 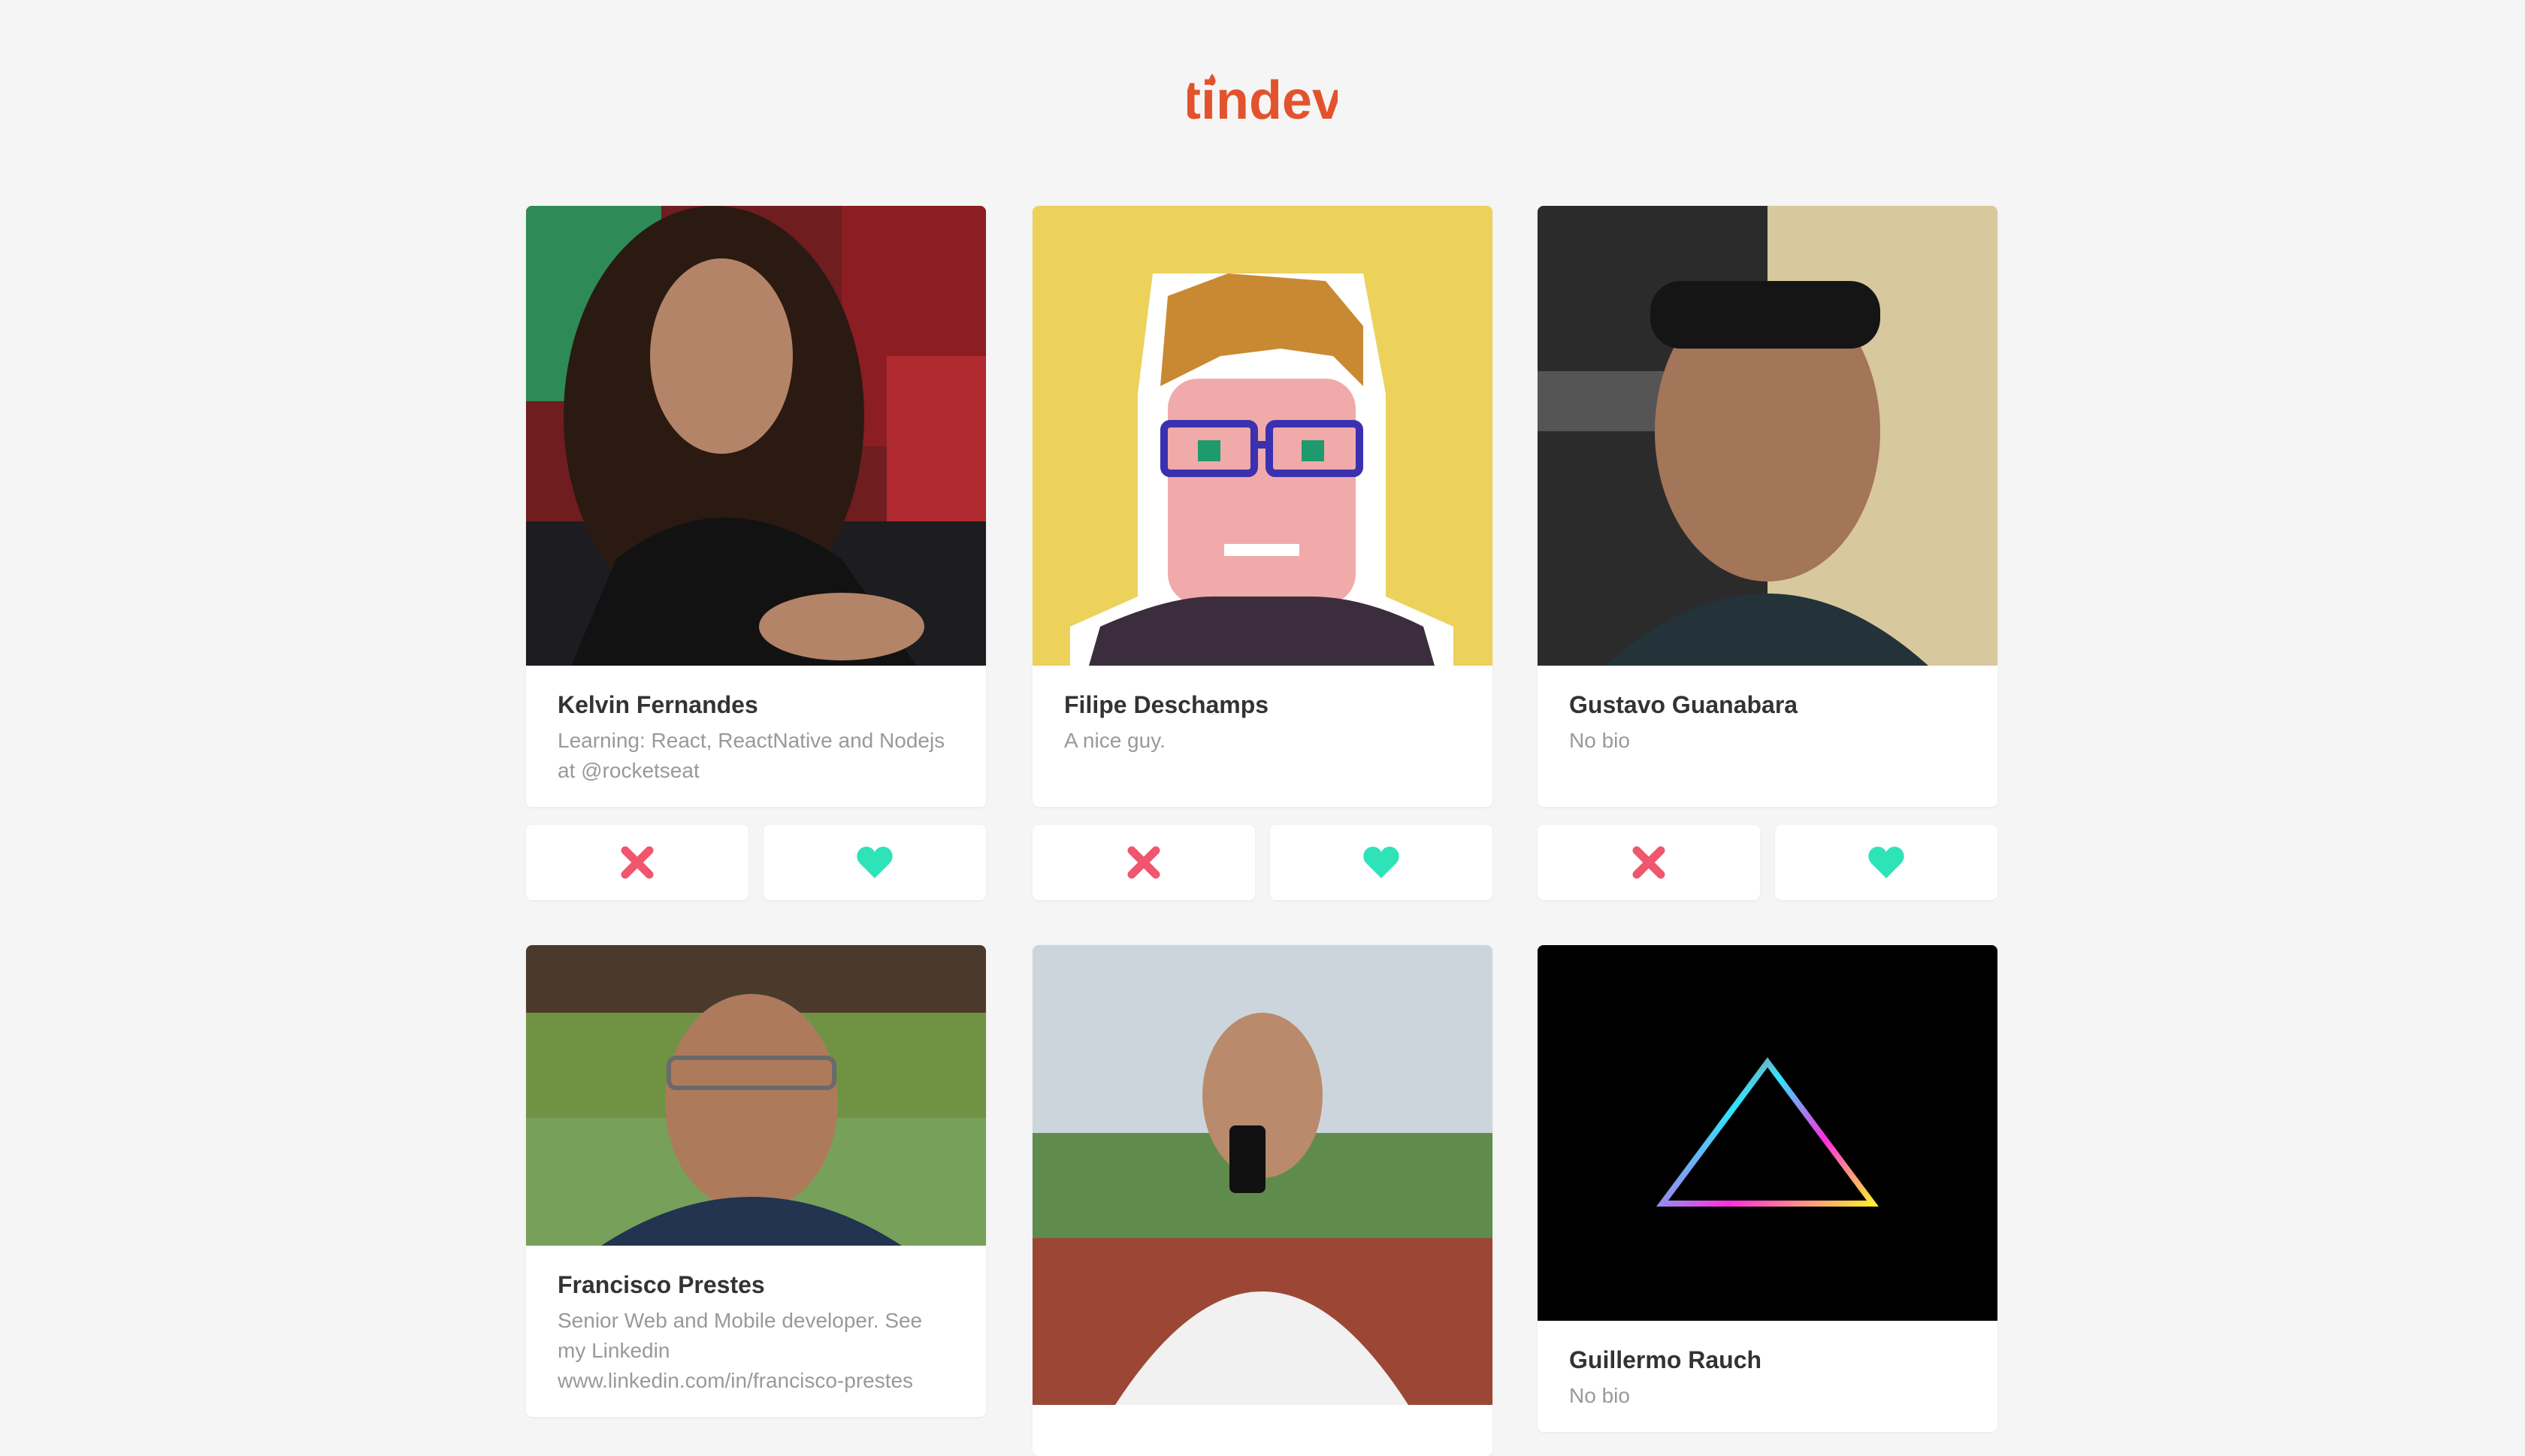 I want to click on dev-name: Filipe Deschamps, so click(x=1166, y=704).